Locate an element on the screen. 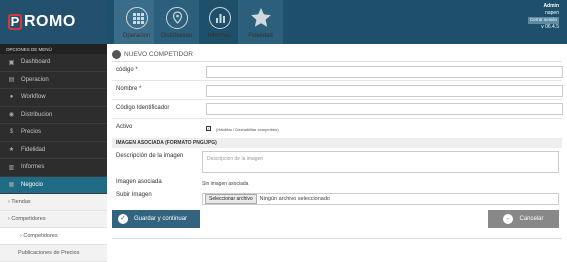 This screenshot has height=262, width=567. sidebar-item-workflow: ● Workflow is located at coordinates (53, 98).